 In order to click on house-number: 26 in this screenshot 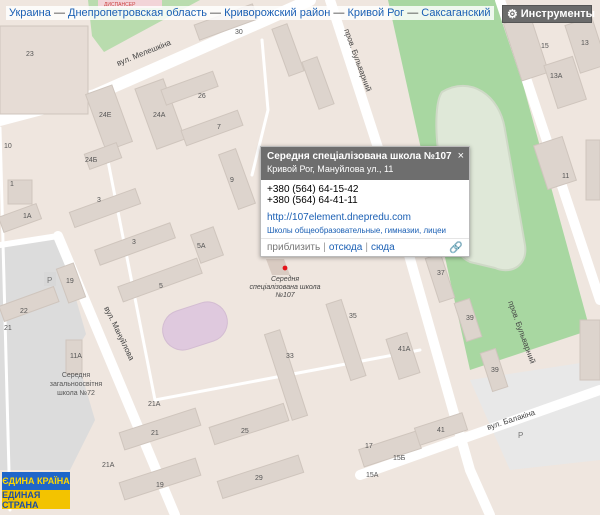, I will do `click(202, 96)`.